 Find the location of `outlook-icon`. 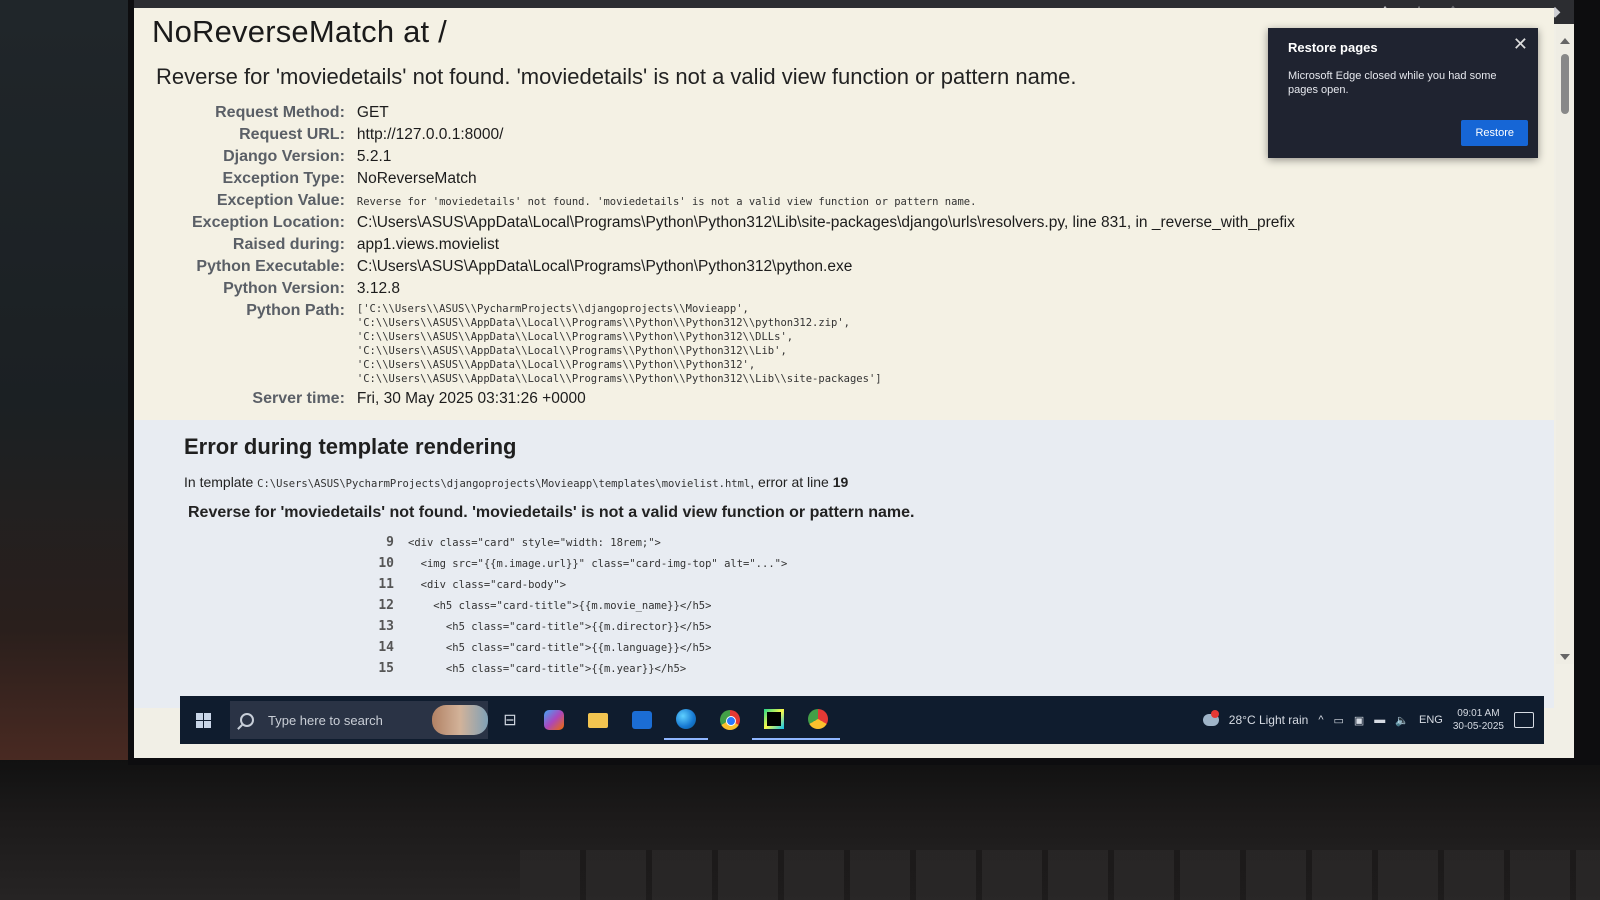

outlook-icon is located at coordinates (642, 720).